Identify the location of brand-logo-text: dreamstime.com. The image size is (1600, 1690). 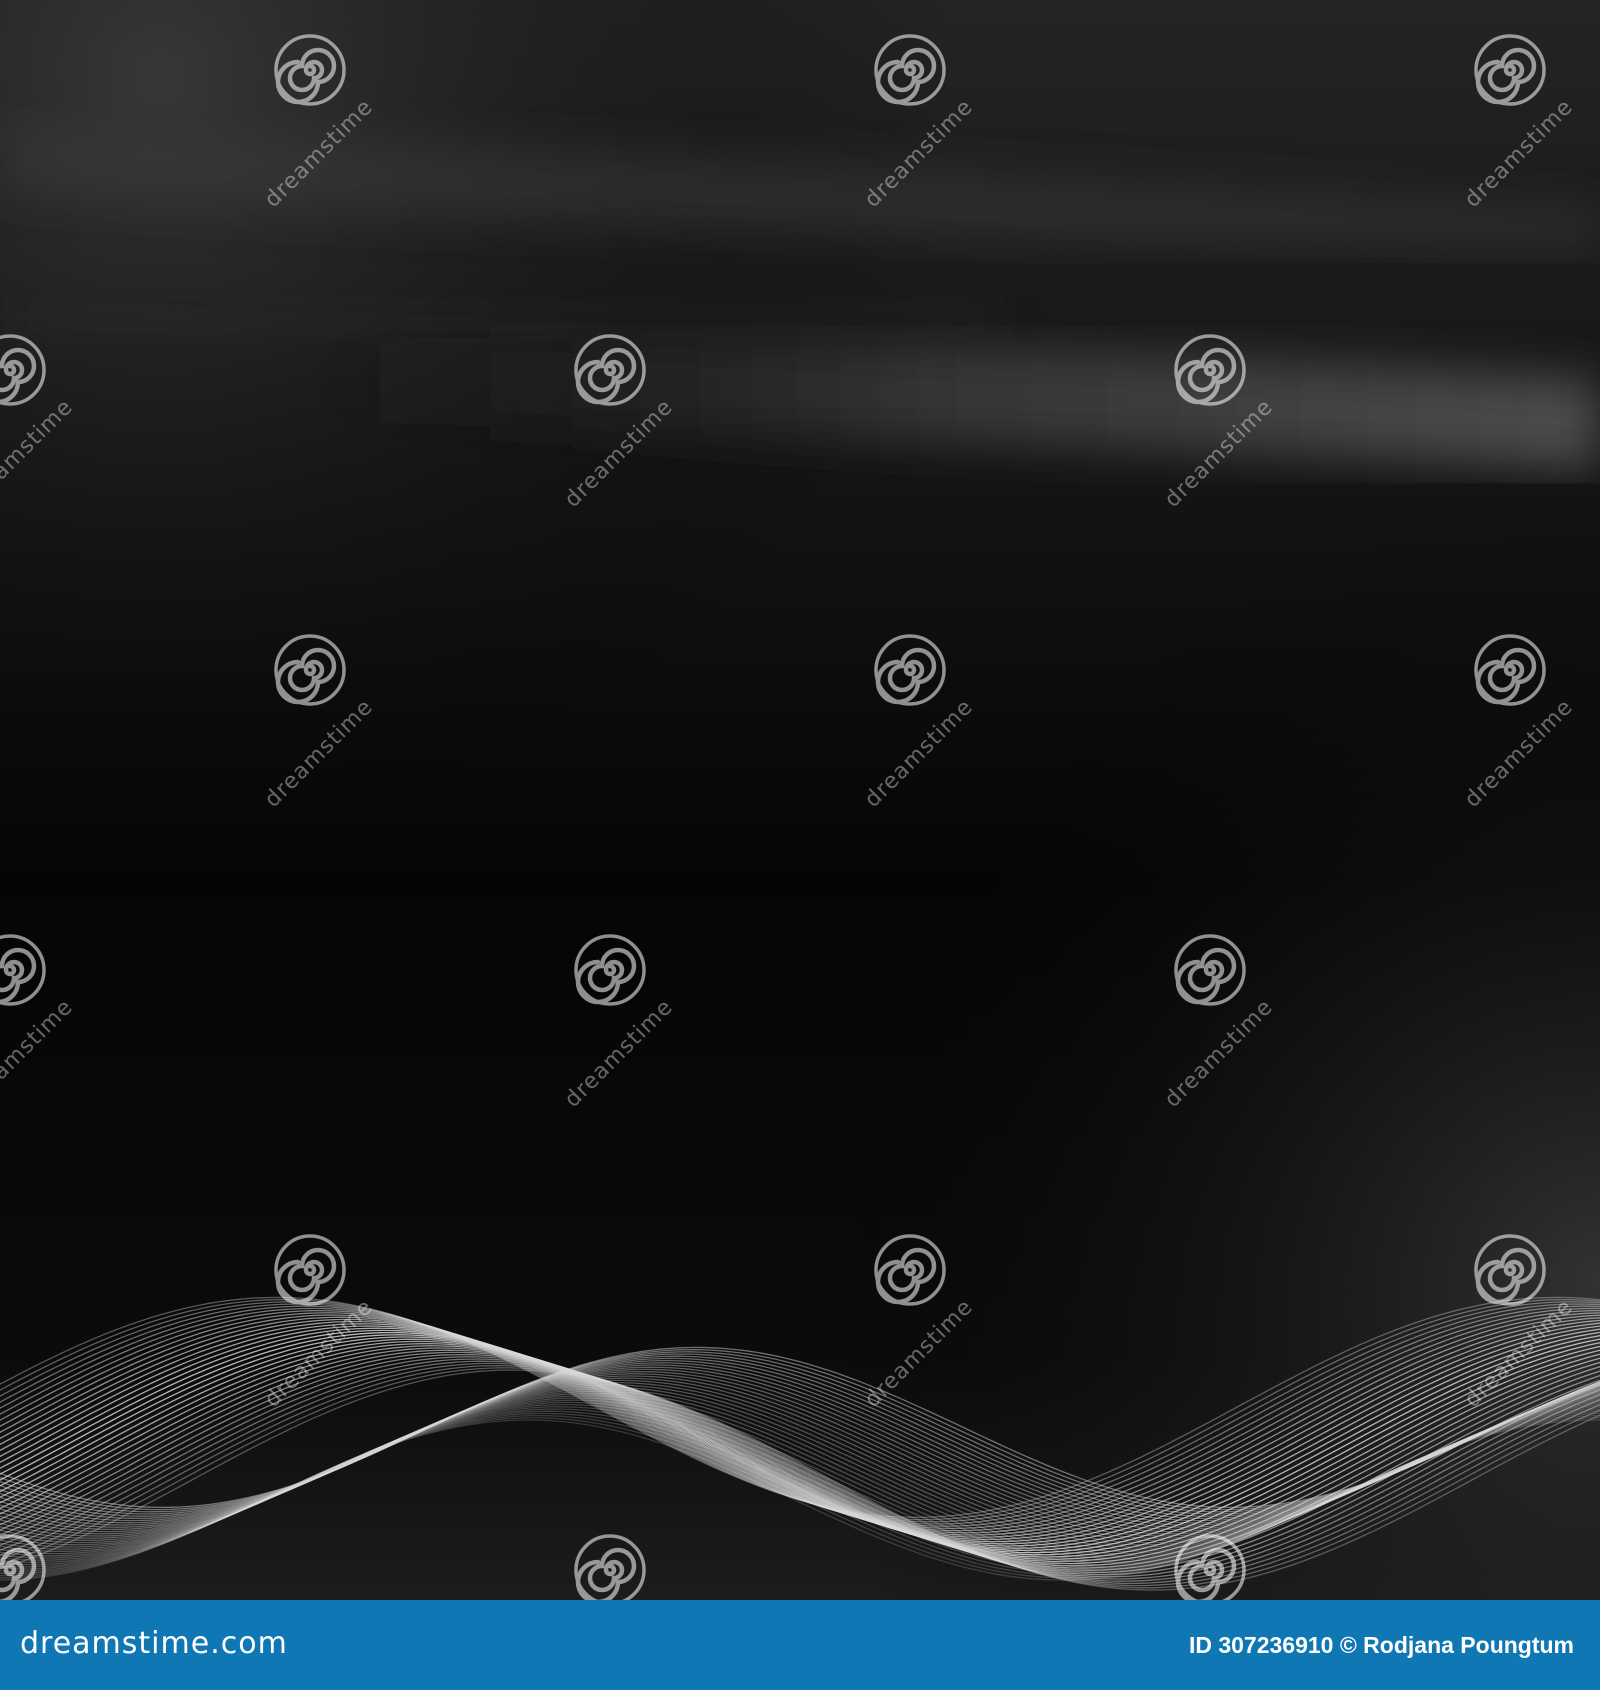
(154, 1643).